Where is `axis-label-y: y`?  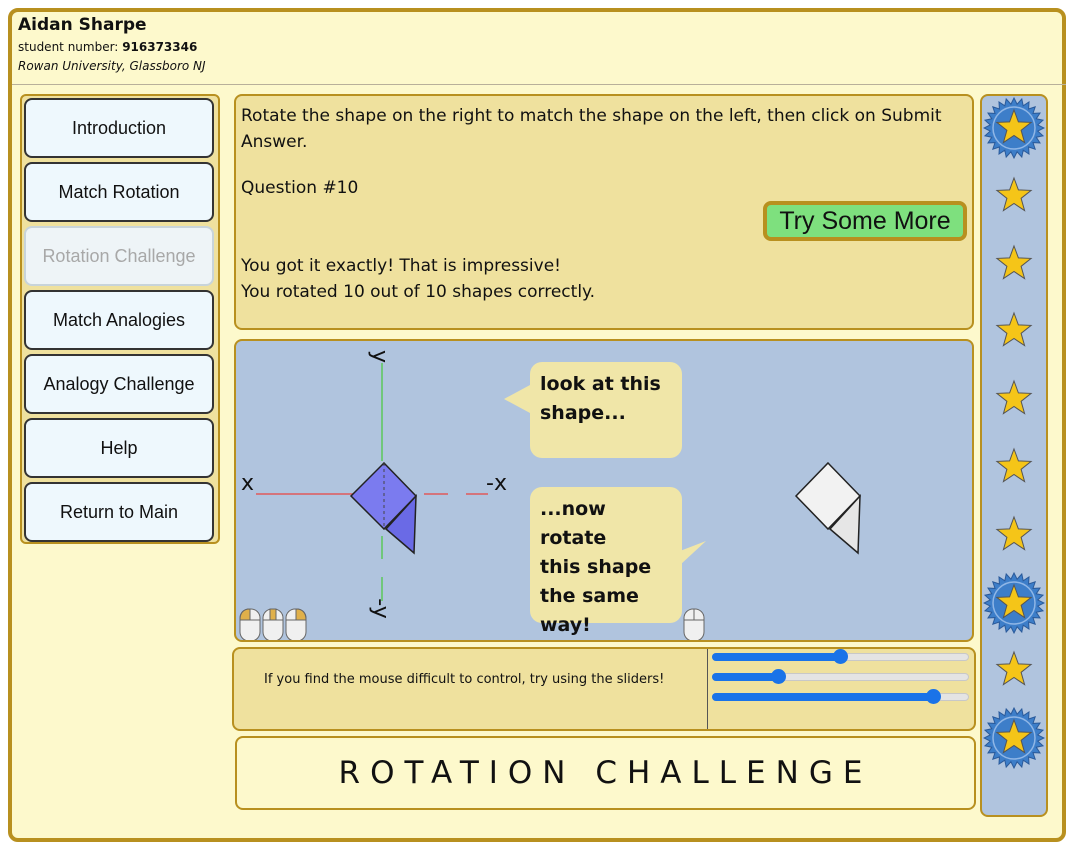
axis-label-y: y is located at coordinates (380, 356).